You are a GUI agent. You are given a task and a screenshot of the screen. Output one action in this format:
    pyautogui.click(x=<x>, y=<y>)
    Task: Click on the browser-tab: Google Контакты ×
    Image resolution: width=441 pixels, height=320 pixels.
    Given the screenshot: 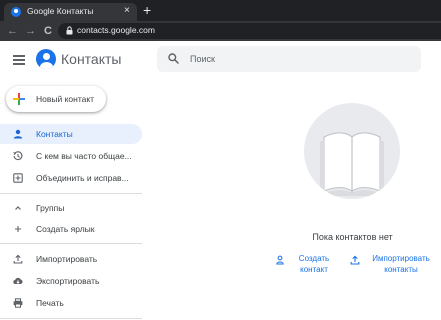 What is the action you would take?
    pyautogui.click(x=70, y=12)
    